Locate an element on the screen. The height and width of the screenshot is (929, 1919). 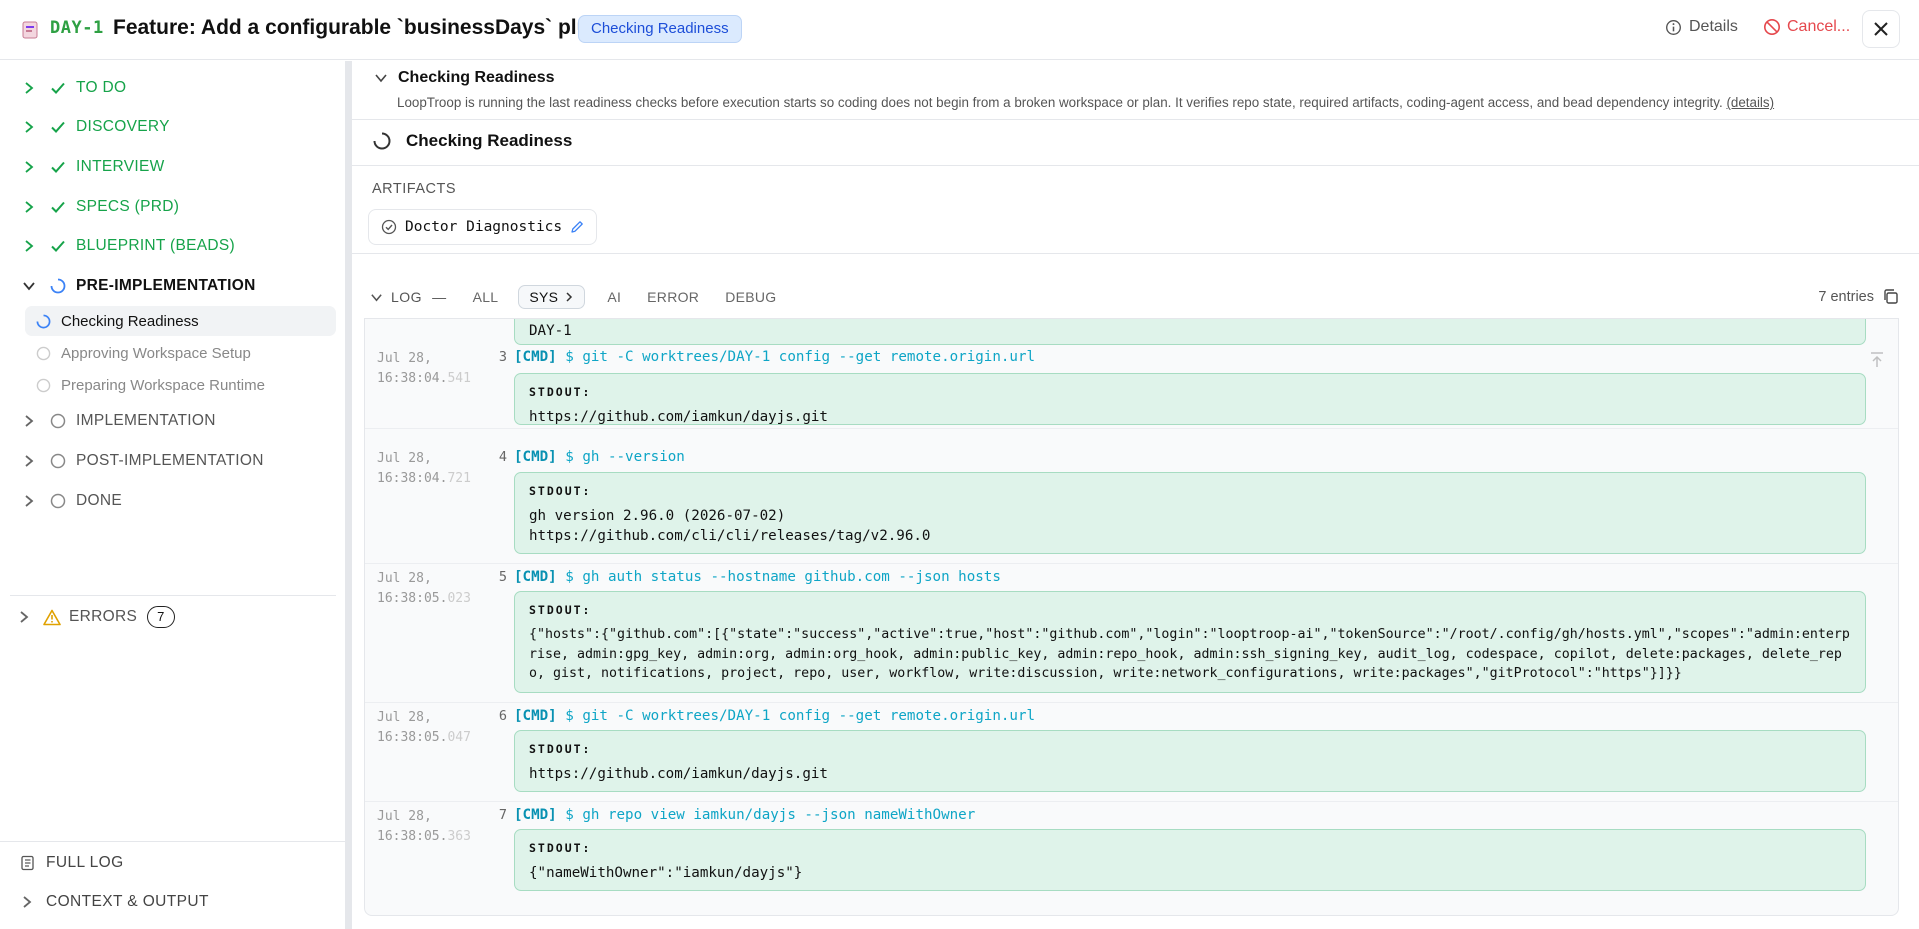
arrow-up-to-line-icon is located at coordinates (1877, 359).